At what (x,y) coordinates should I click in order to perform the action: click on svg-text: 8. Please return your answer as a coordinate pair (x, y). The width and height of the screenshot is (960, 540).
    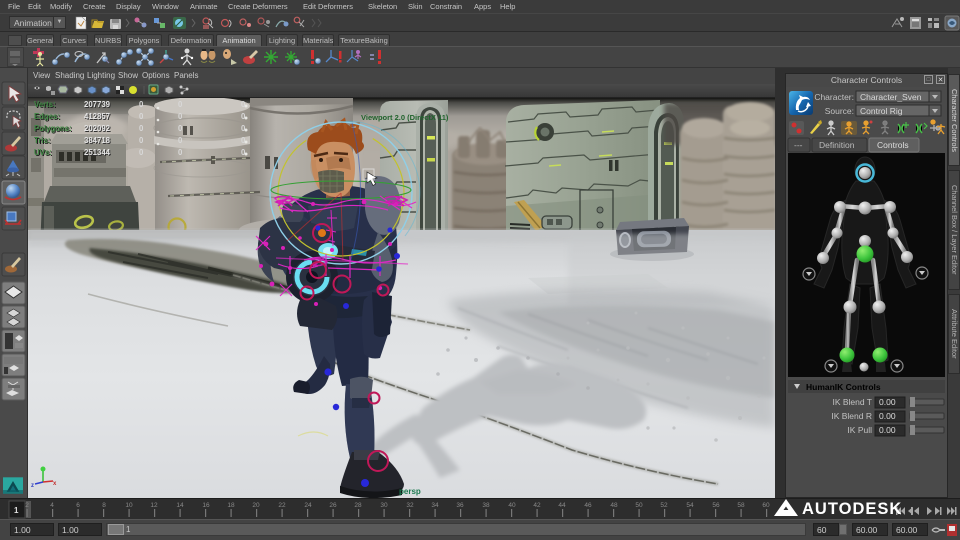
    Looking at the image, I should click on (104, 505).